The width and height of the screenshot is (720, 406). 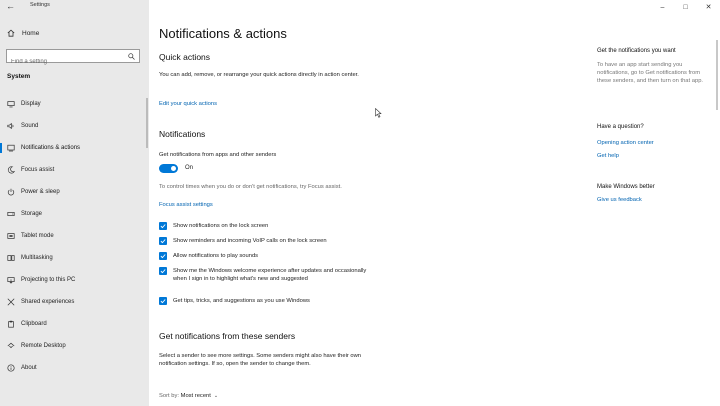 I want to click on rail-better-heading: Make Windows better, so click(x=626, y=187).